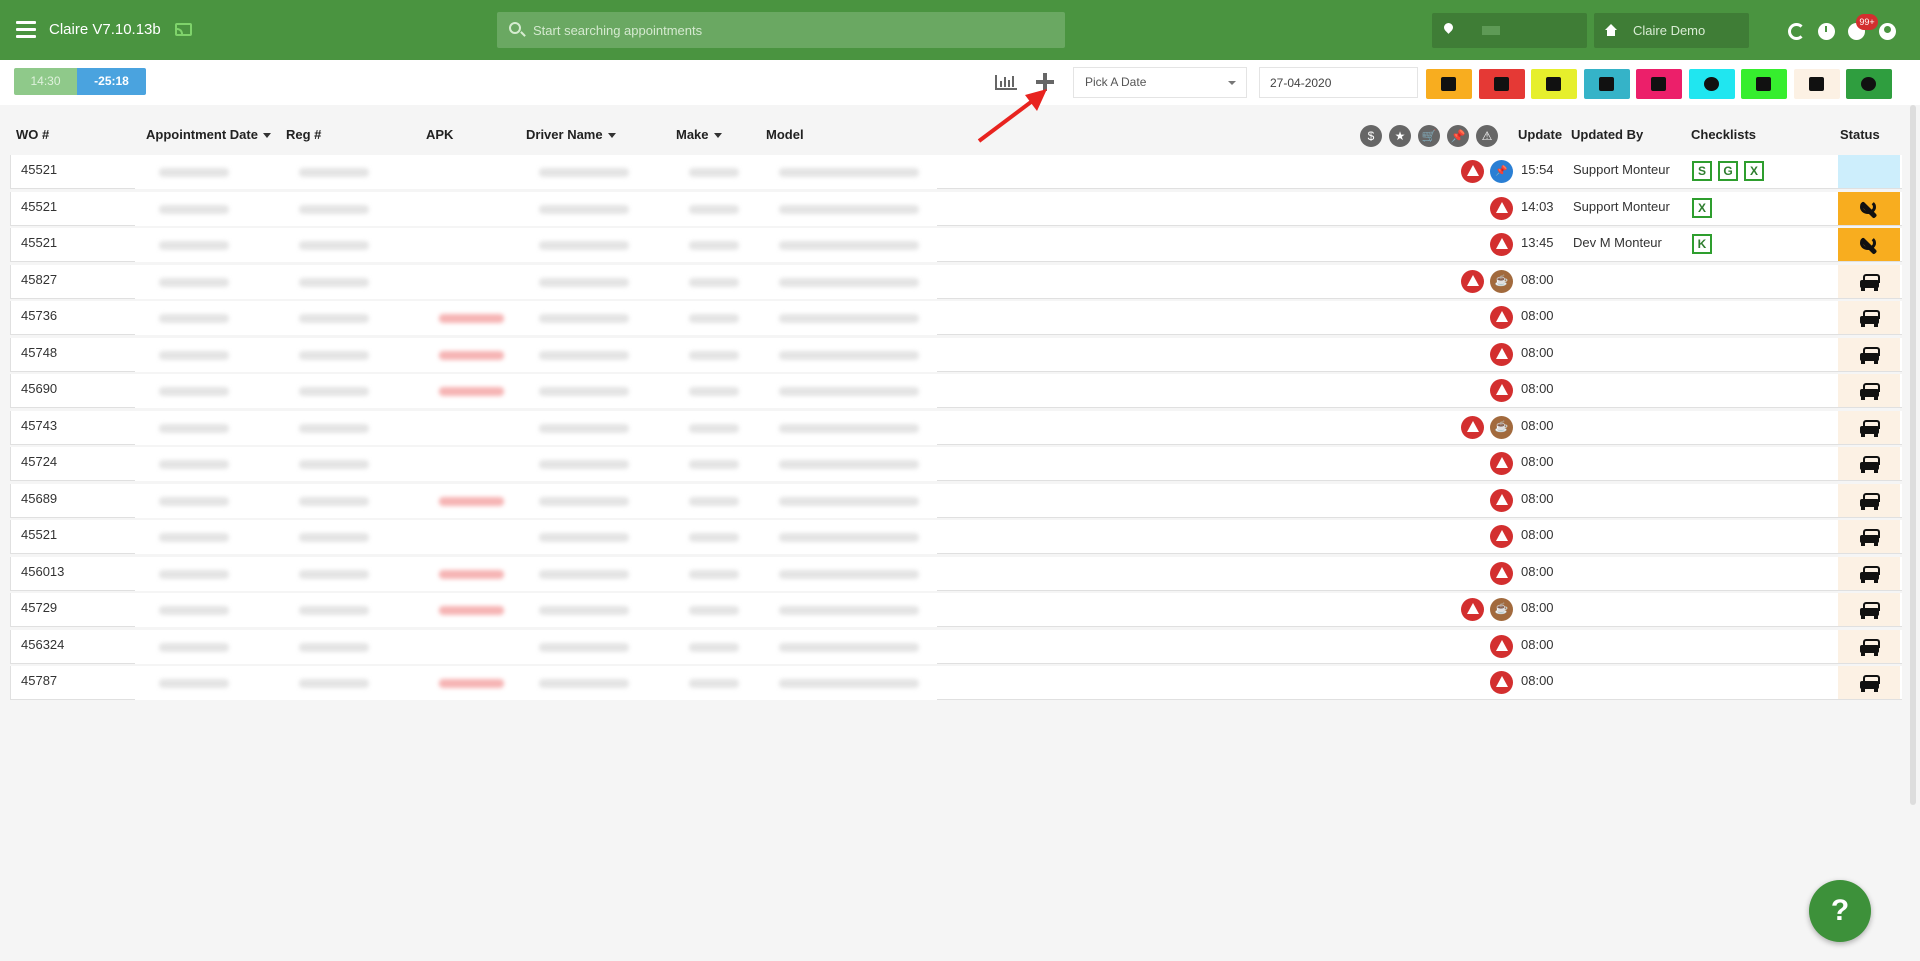  I want to click on wo-number: 45827, so click(39, 279).